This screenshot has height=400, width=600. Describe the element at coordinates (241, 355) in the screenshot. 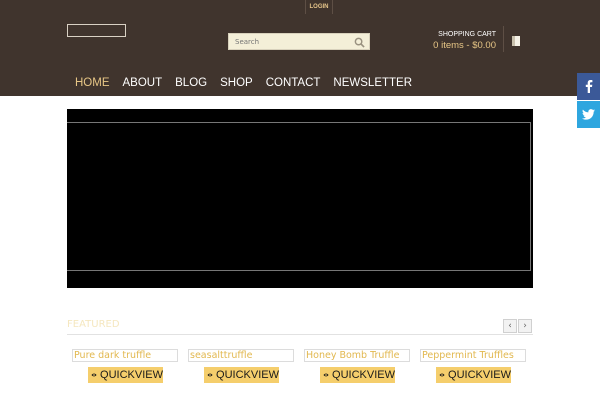

I see `product-name: seasalttruffle` at that location.